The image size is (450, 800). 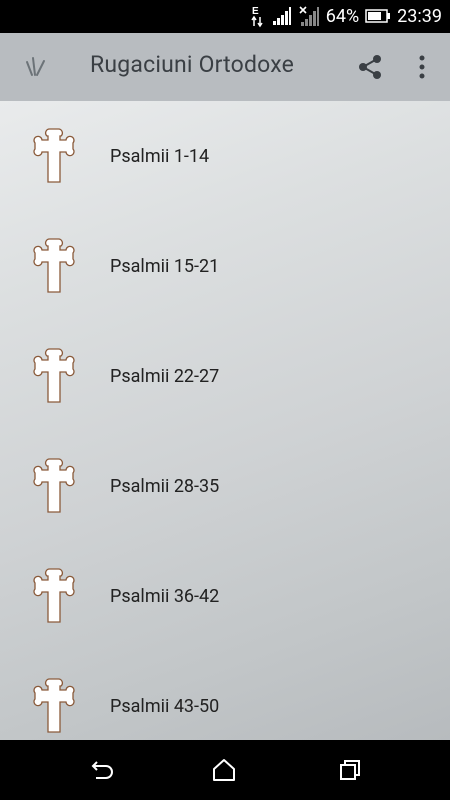 What do you see at coordinates (225, 156) in the screenshot?
I see `list-item: Psalmii 1-14` at bounding box center [225, 156].